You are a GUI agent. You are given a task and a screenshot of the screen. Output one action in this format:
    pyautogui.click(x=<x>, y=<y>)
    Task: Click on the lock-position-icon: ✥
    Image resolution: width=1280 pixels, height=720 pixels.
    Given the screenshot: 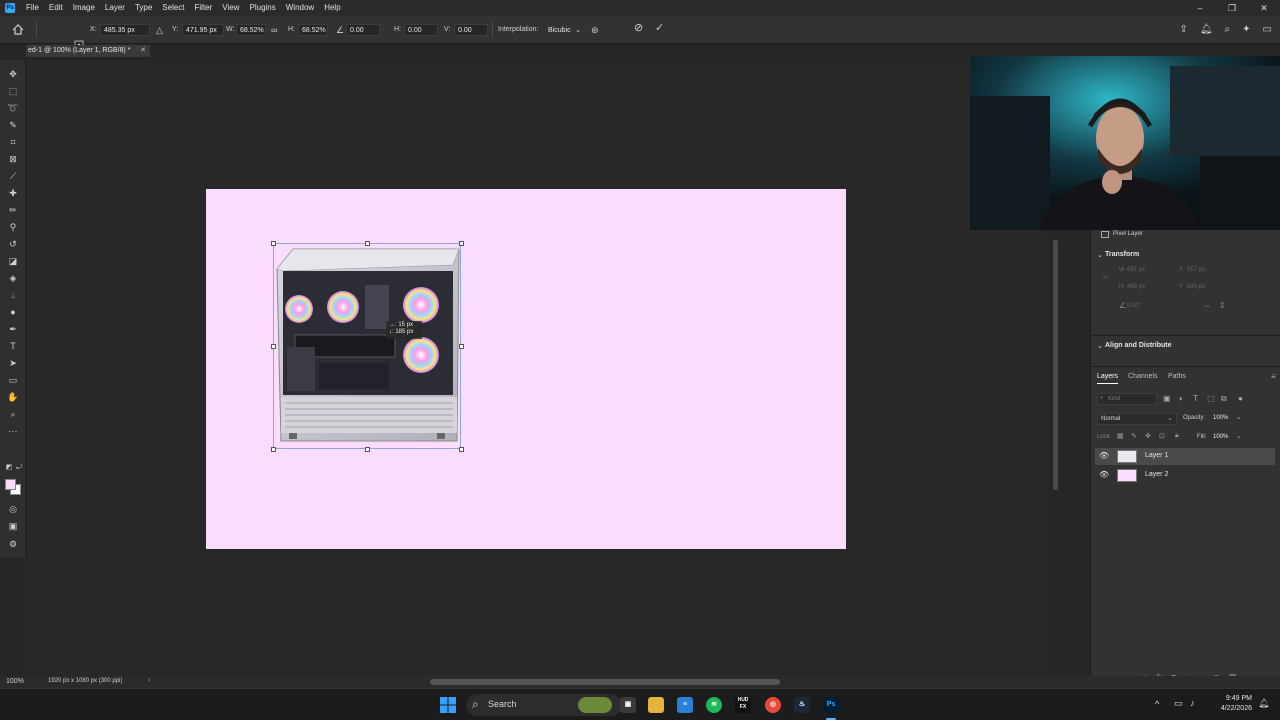 What is the action you would take?
    pyautogui.click(x=1148, y=436)
    